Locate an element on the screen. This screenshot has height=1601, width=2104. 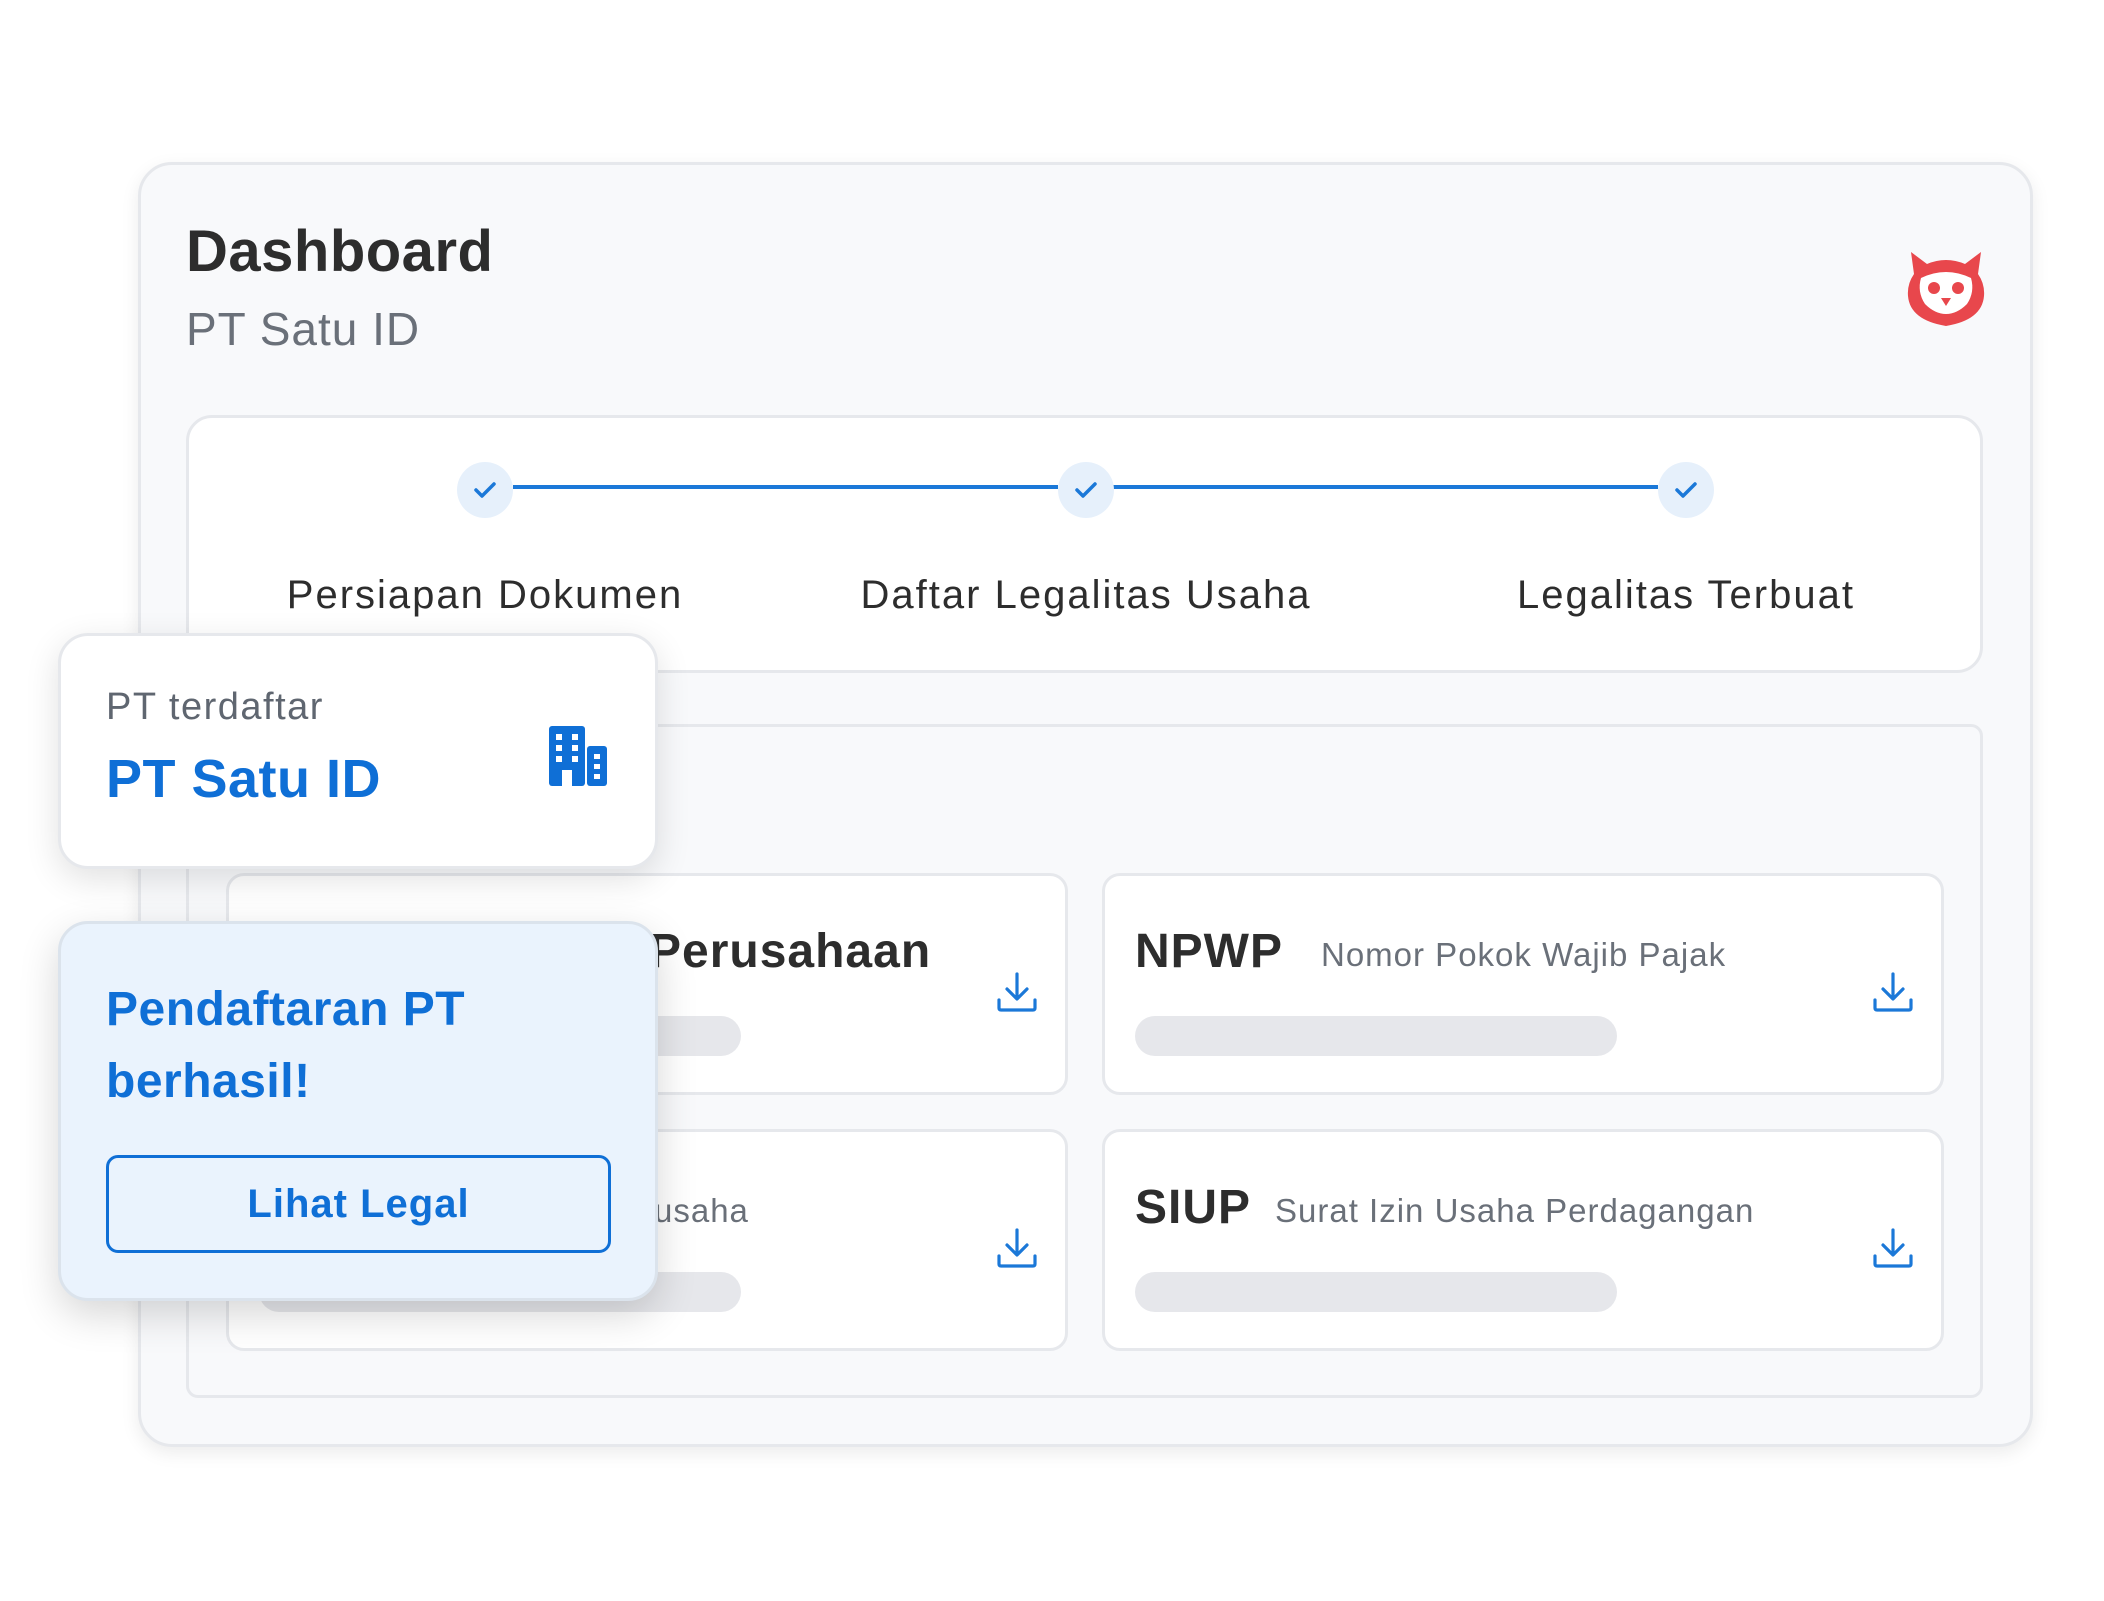
document-card-siup: SIUP Surat Izin Usaha Perdagangan is located at coordinates (1523, 1240).